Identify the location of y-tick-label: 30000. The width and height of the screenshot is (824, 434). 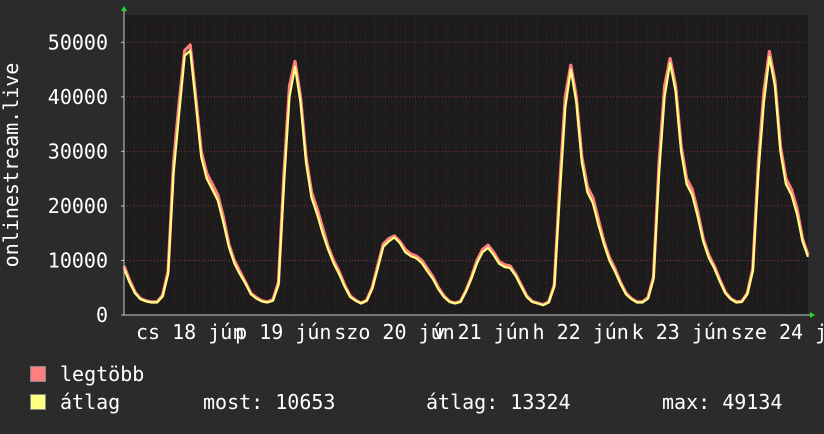
(78, 151).